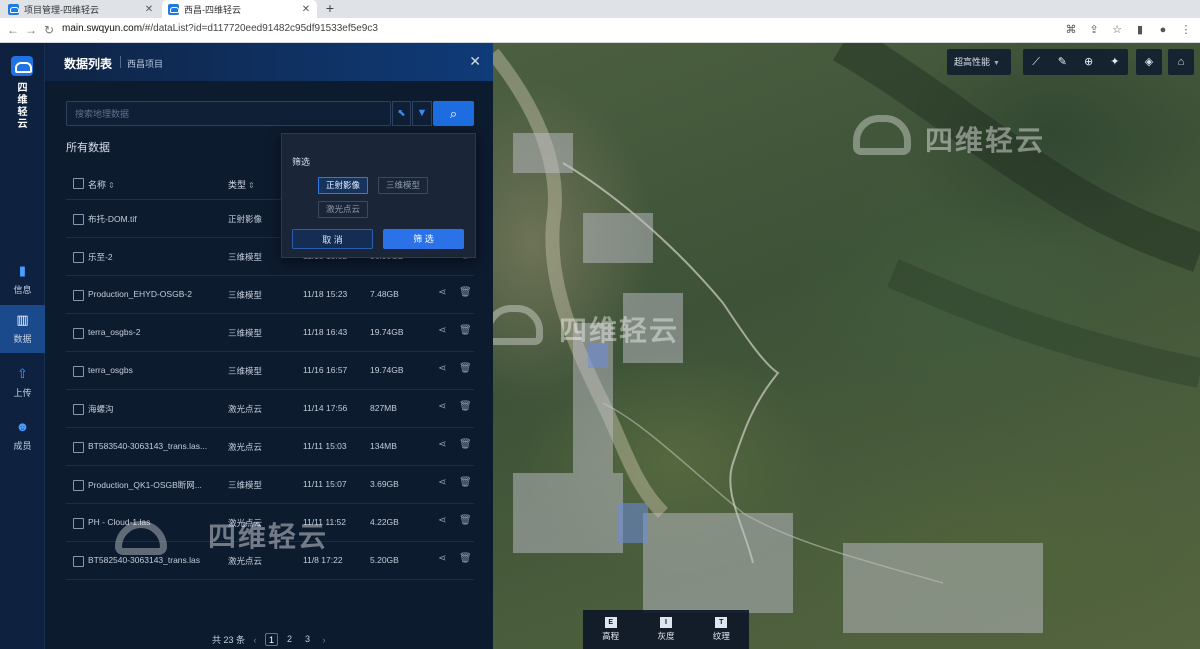 The height and width of the screenshot is (649, 1200). What do you see at coordinates (343, 185) in the screenshot?
I see `filter-option-orthophoto: 正射影像` at bounding box center [343, 185].